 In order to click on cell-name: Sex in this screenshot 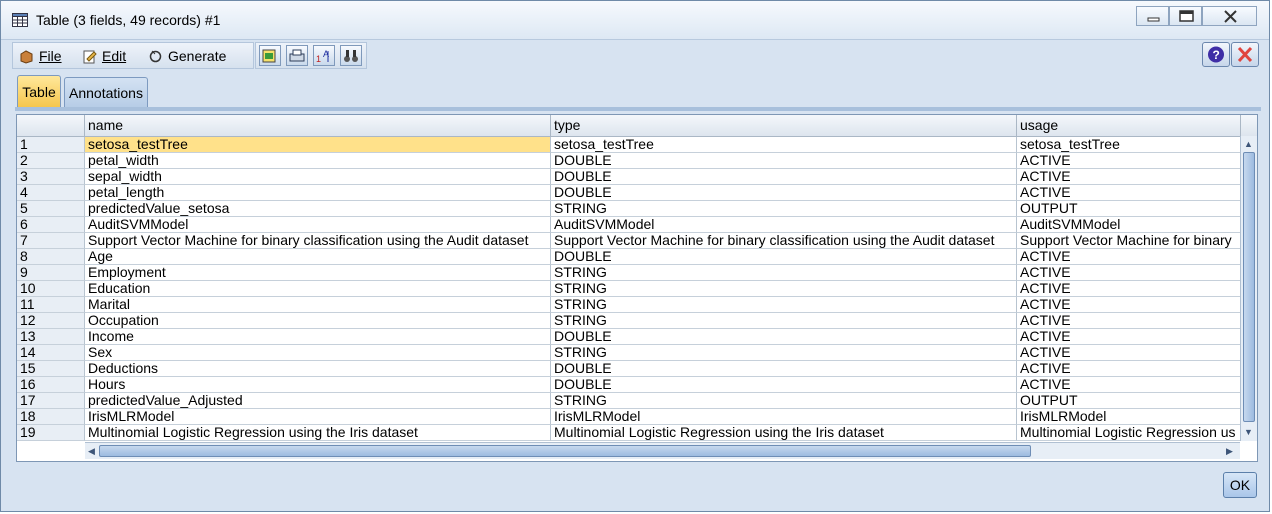, I will do `click(318, 353)`.